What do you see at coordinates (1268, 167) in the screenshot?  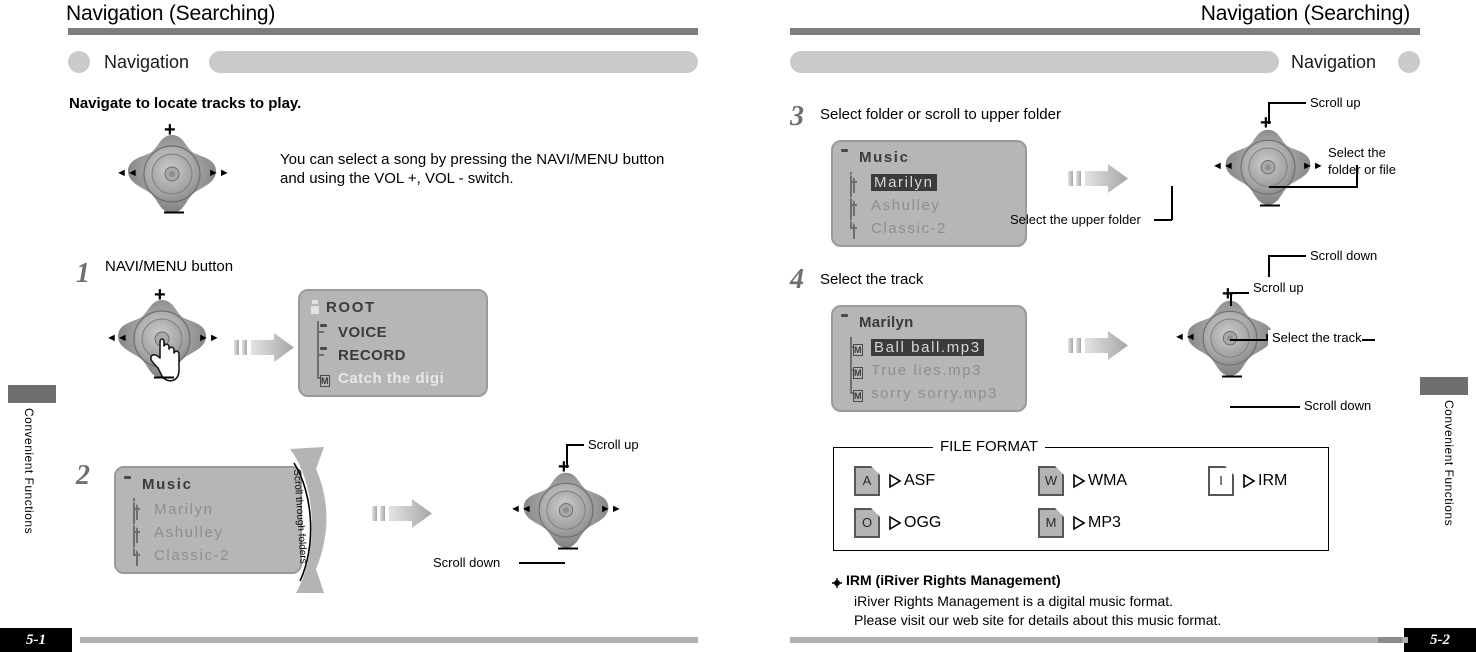 I see `joystick-illustration-step3: + — ◄◄ ►►` at bounding box center [1268, 167].